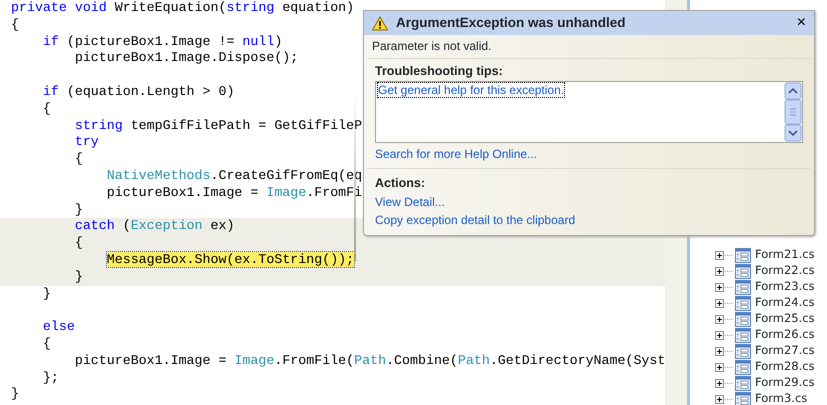 The height and width of the screenshot is (405, 827). I want to click on code-line: pictureBox1.Image = Image.FromFi, so click(234, 193).